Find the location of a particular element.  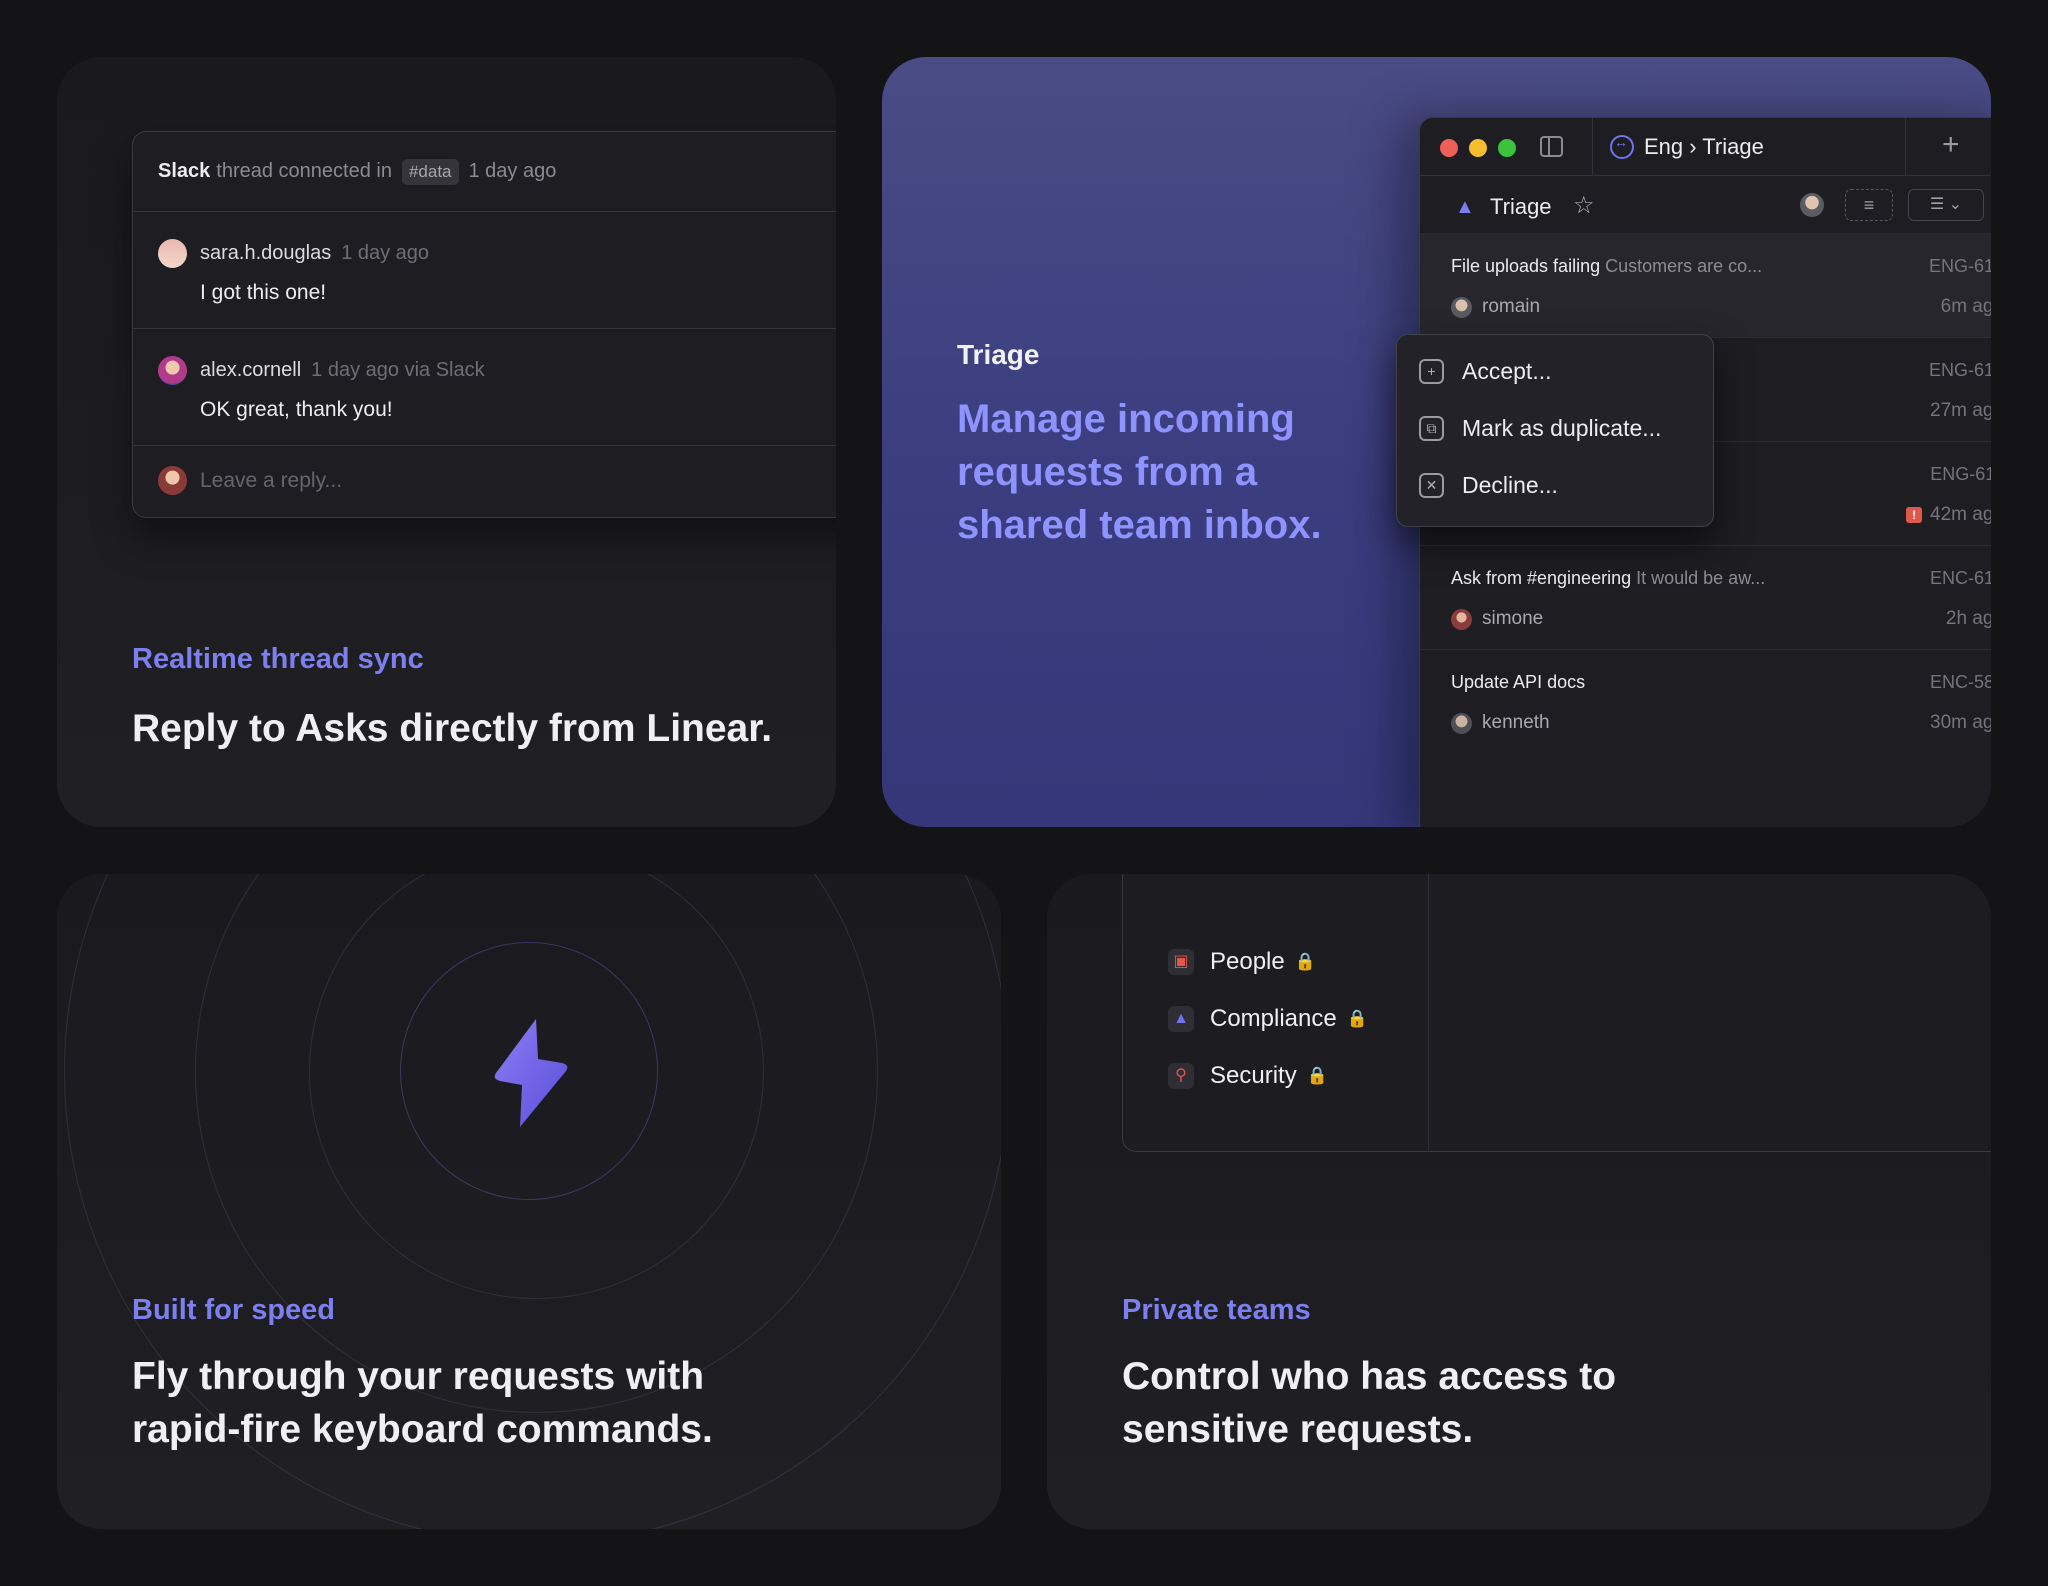

issue-title-line: Update API docs is located at coordinates (1518, 682).